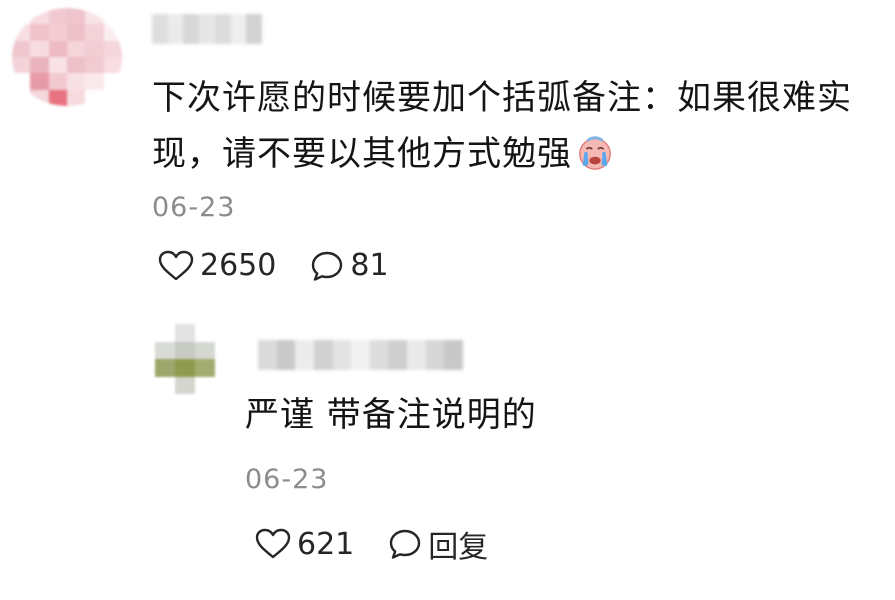 The image size is (895, 600). Describe the element at coordinates (458, 547) in the screenshot. I see `reply-label: 回复` at that location.